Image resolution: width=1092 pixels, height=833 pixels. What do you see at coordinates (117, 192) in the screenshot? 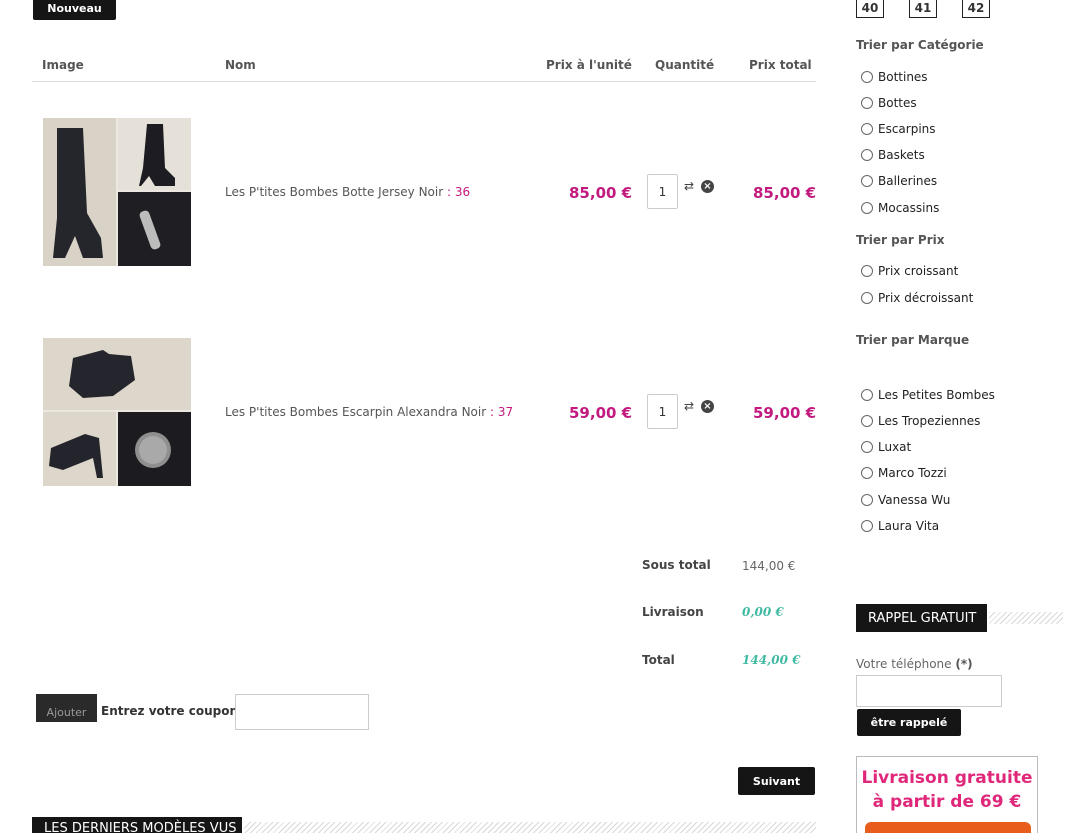
I see `product-image-boot` at bounding box center [117, 192].